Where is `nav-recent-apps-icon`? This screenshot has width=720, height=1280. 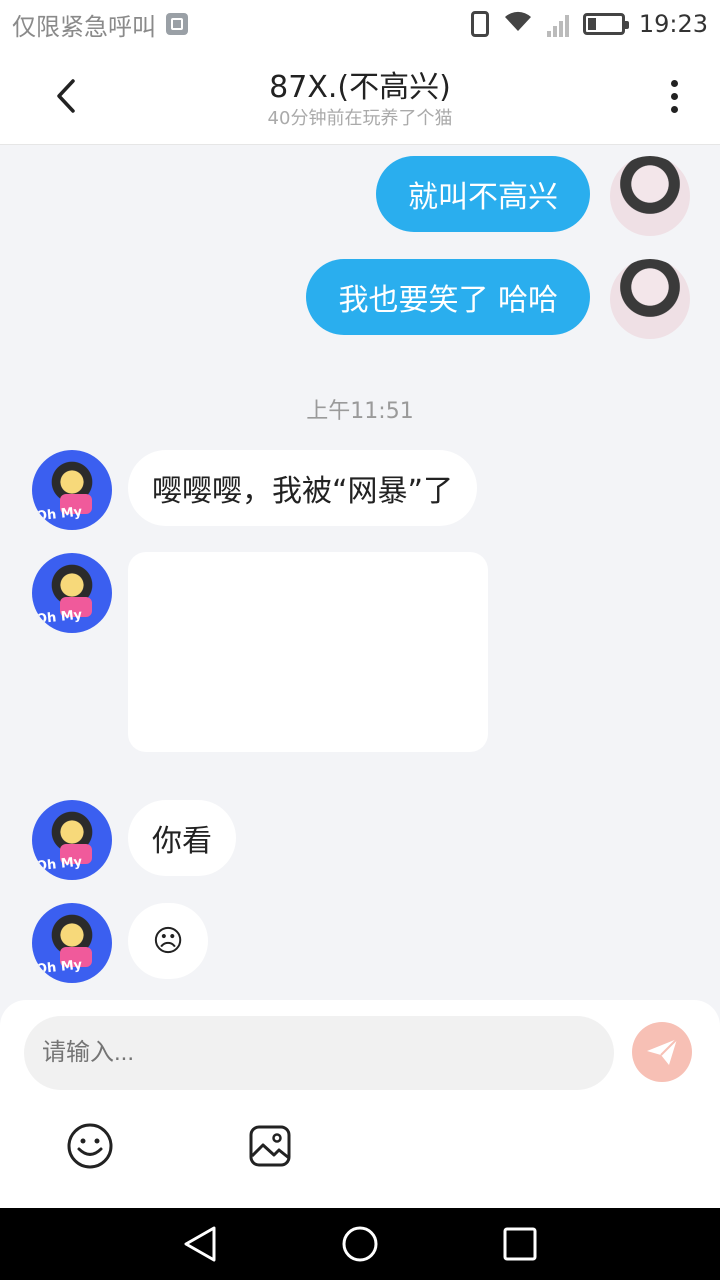
nav-recent-apps-icon is located at coordinates (520, 1244).